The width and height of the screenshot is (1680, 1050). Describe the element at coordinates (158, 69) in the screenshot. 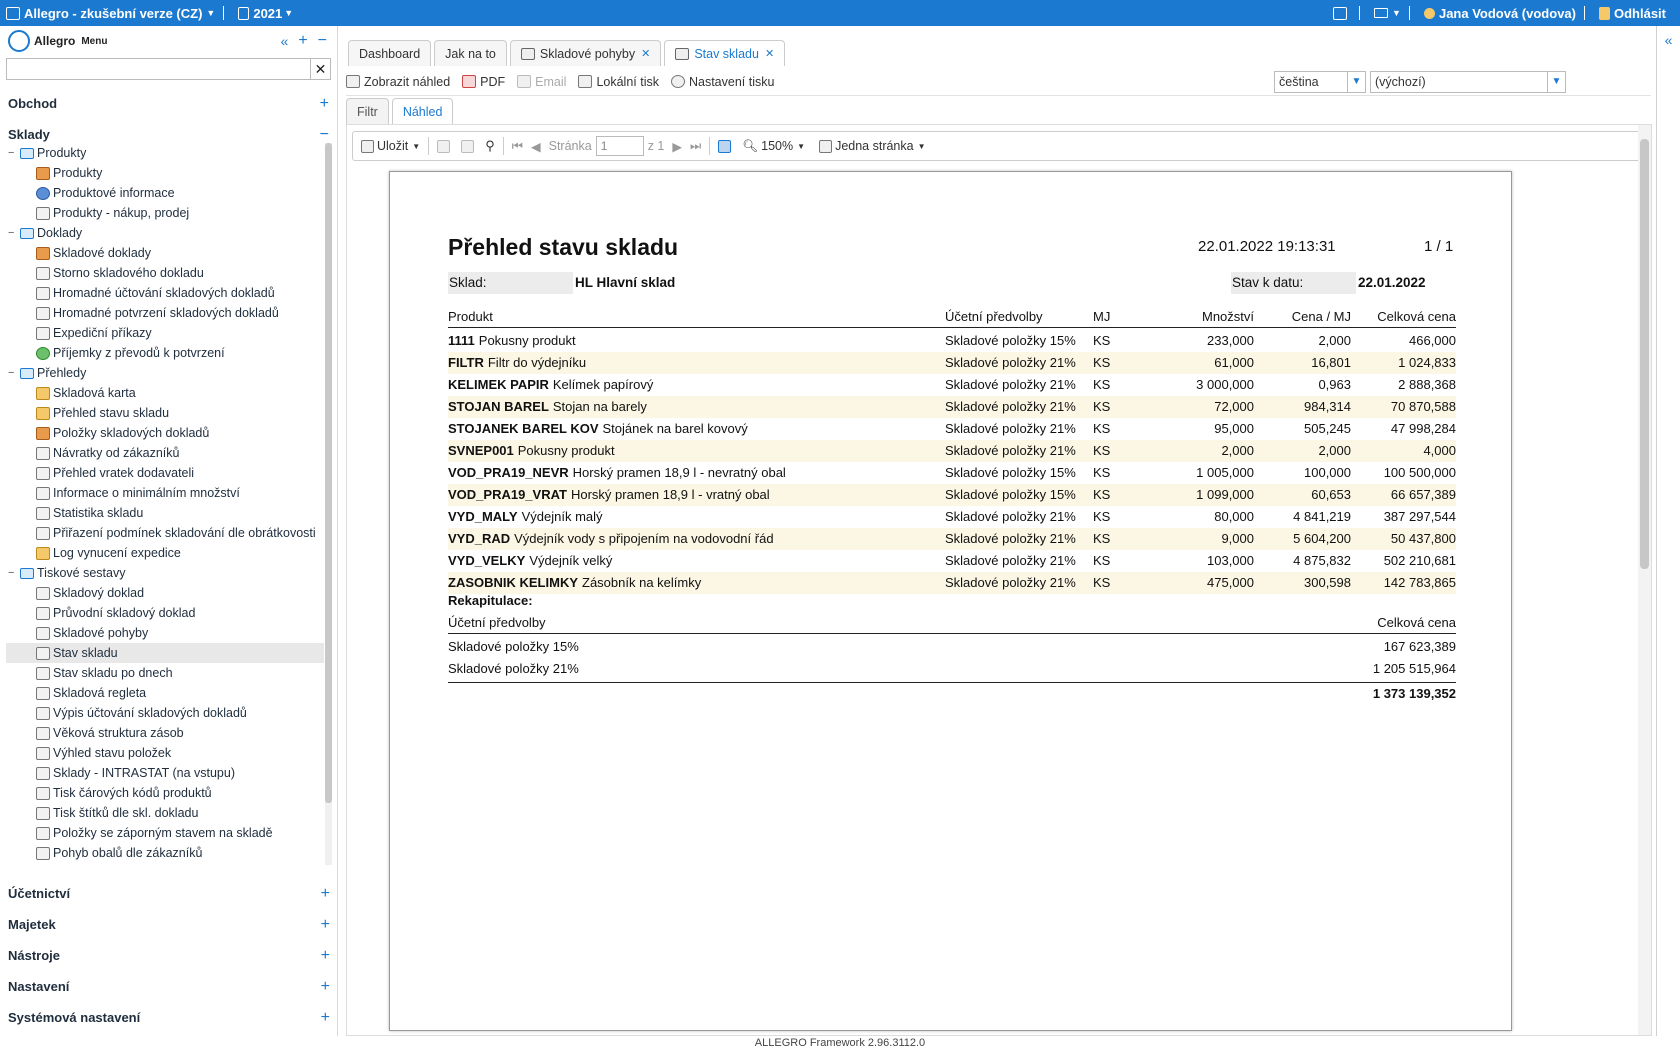

I see `menu-search-input` at that location.